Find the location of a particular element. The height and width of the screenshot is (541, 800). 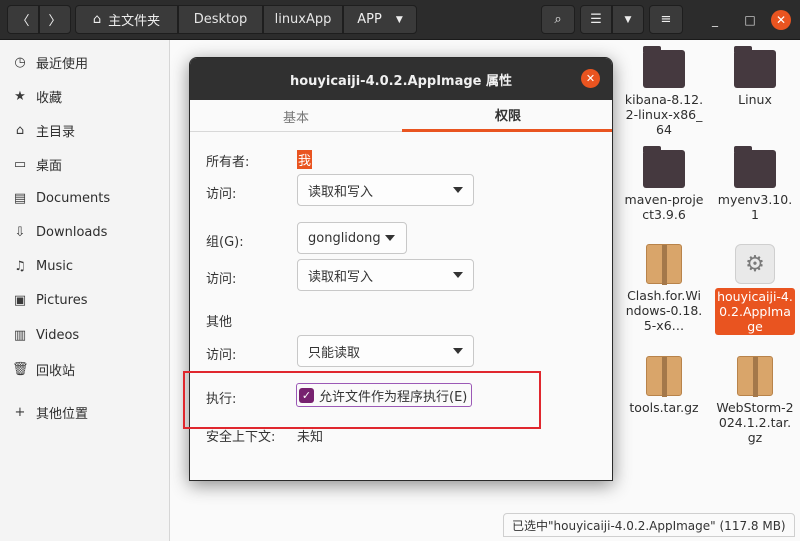

desktop-icon: ▭ is located at coordinates (20, 164).